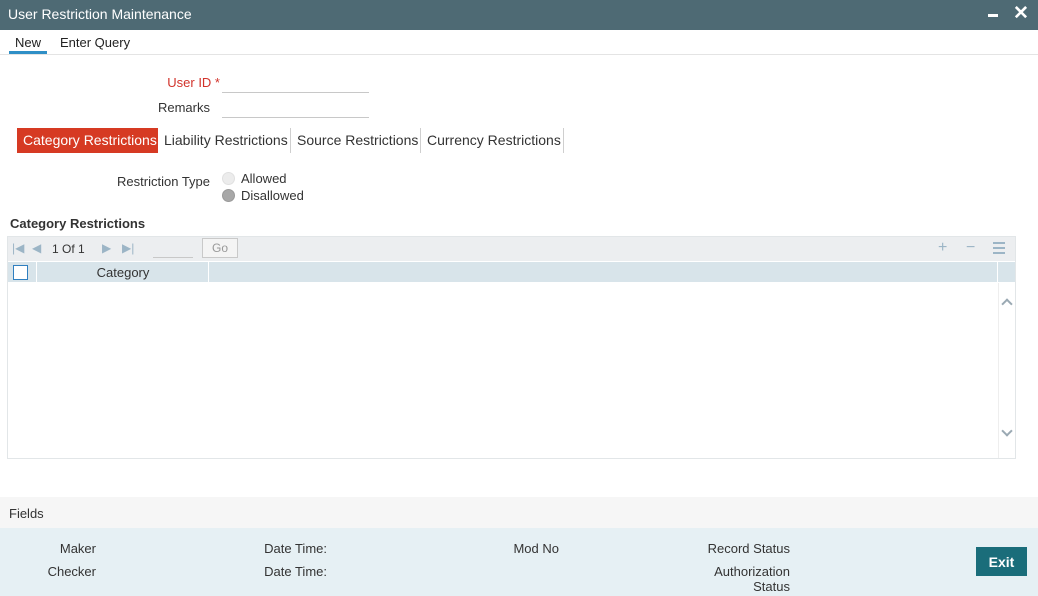  I want to click on grid-scrollbar, so click(1006, 370).